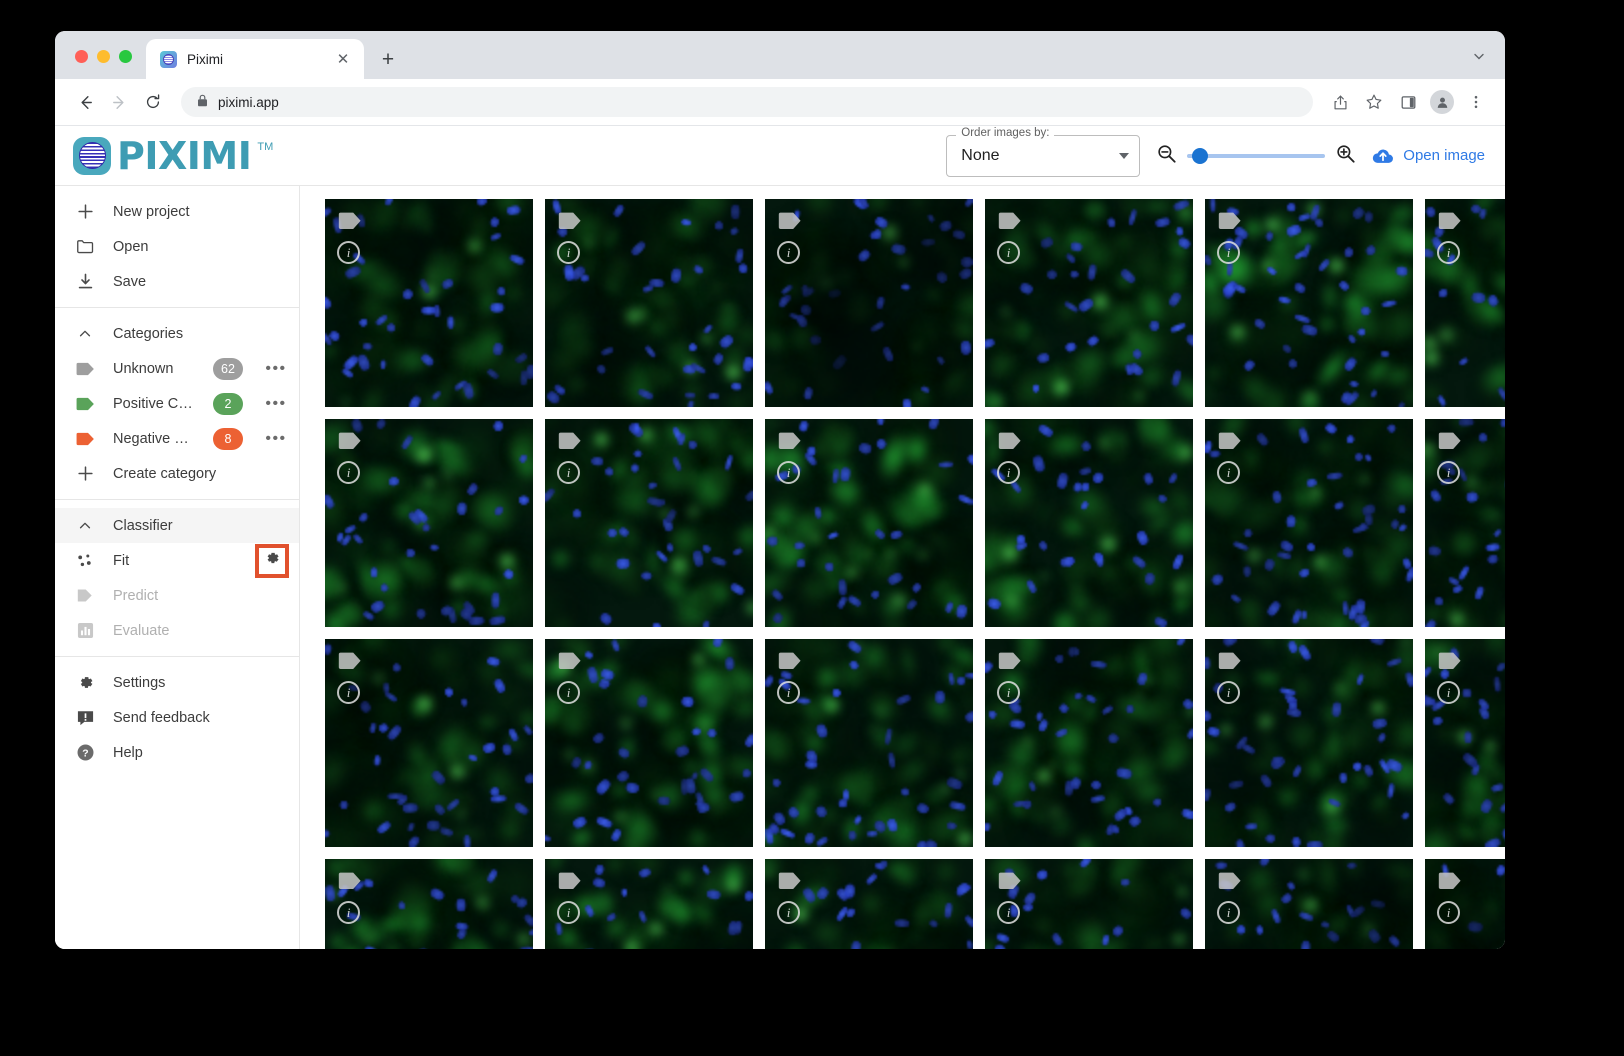 The image size is (1624, 1056). Describe the element at coordinates (125, 56) in the screenshot. I see `maximize-window-button` at that location.